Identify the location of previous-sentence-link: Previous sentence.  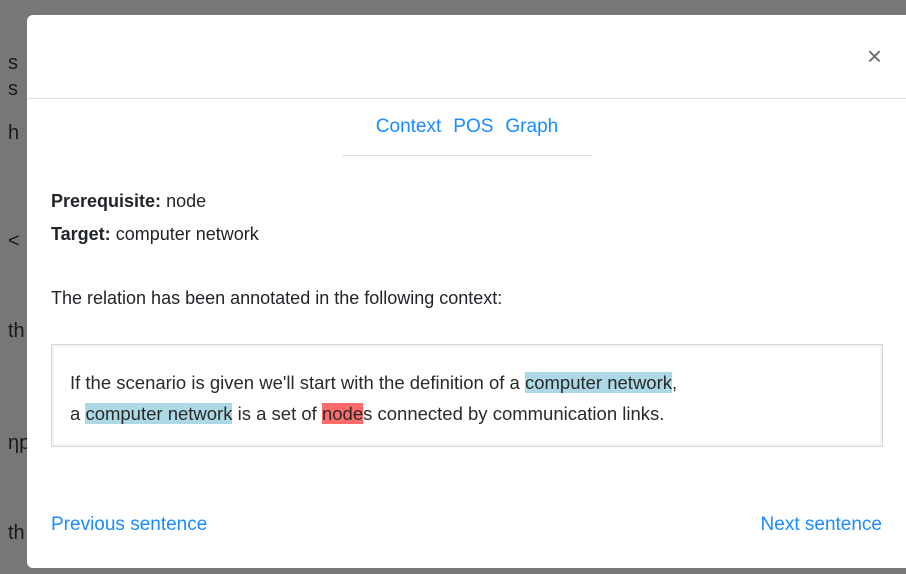
(129, 525).